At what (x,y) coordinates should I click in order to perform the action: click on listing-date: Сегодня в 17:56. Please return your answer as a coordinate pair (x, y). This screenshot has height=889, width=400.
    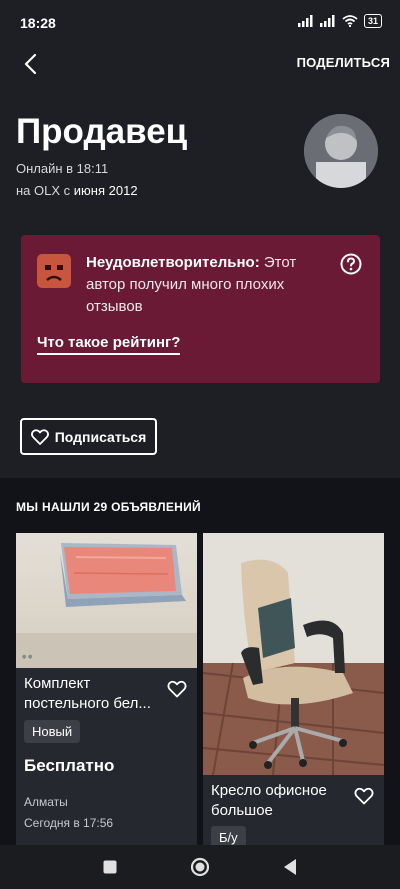
    Looking at the image, I should click on (69, 823).